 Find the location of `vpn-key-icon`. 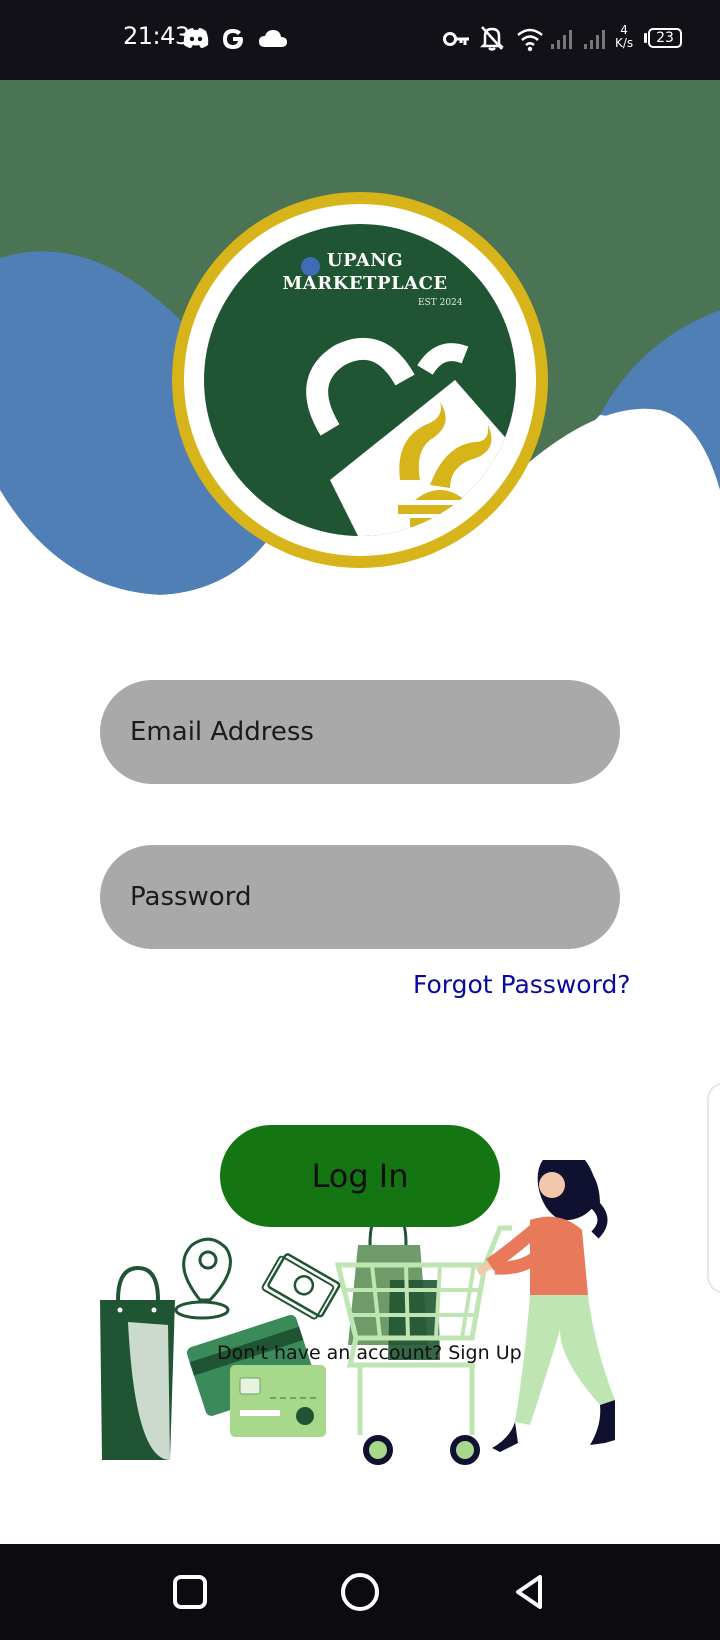

vpn-key-icon is located at coordinates (456, 39).